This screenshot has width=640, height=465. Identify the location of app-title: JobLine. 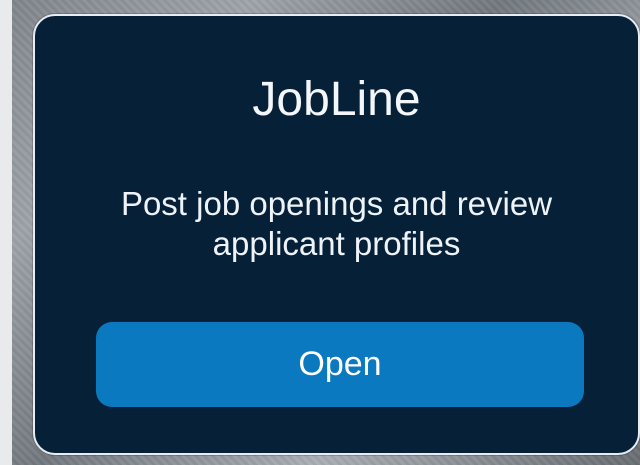
(336, 99).